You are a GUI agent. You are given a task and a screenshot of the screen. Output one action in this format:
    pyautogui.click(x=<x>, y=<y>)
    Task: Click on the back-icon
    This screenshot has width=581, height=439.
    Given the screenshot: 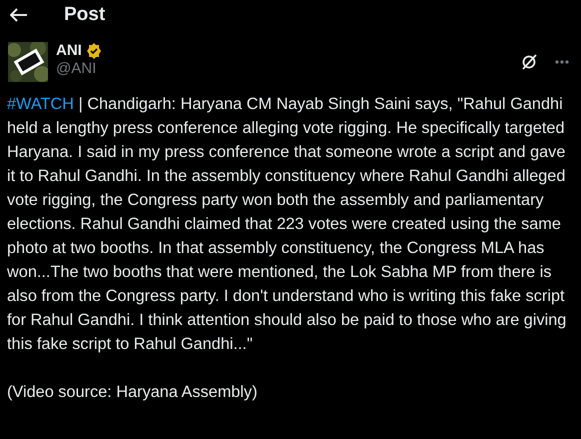 What is the action you would take?
    pyautogui.click(x=19, y=15)
    